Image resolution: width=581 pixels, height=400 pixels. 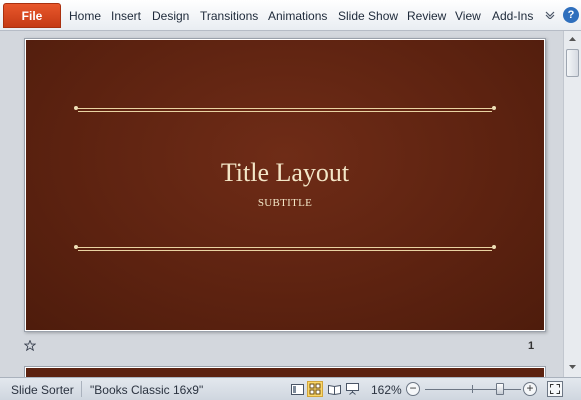 What do you see at coordinates (297, 389) in the screenshot?
I see `normal-view-icon` at bounding box center [297, 389].